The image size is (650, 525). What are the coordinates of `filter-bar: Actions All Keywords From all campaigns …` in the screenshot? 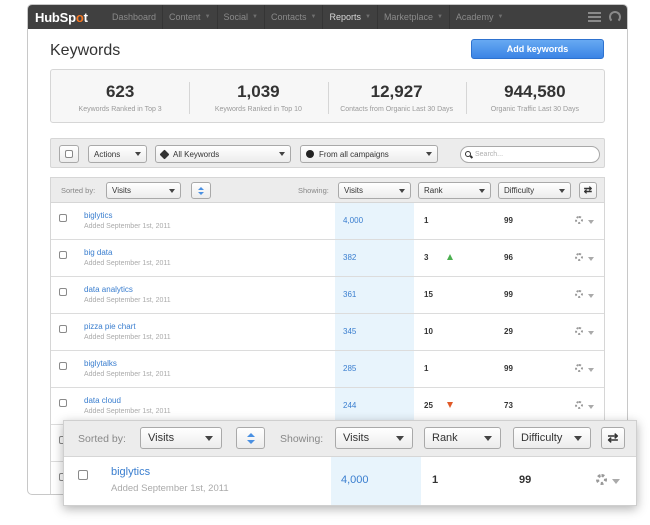 It's located at (327, 153).